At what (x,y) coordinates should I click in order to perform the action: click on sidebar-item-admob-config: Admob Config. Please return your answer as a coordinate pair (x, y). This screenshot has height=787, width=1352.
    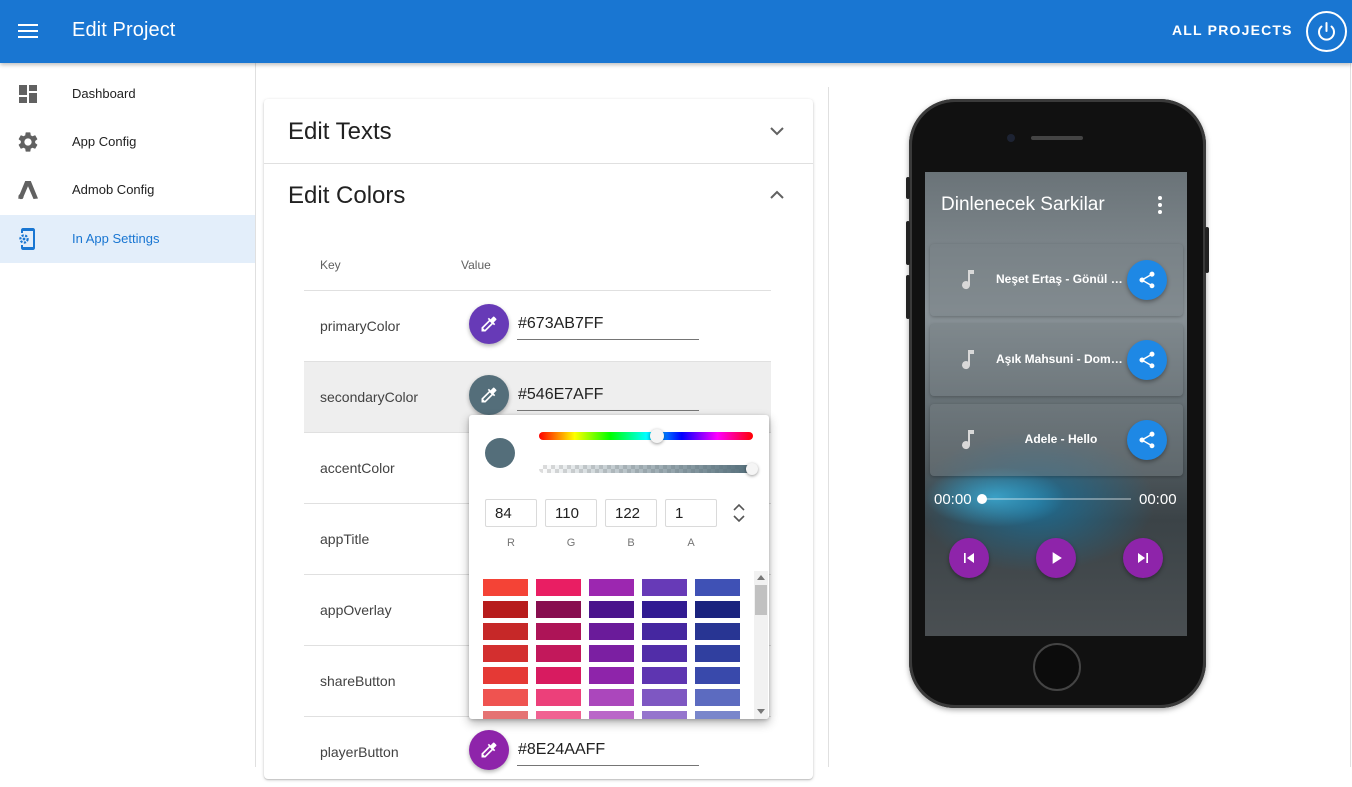
    Looking at the image, I should click on (127, 190).